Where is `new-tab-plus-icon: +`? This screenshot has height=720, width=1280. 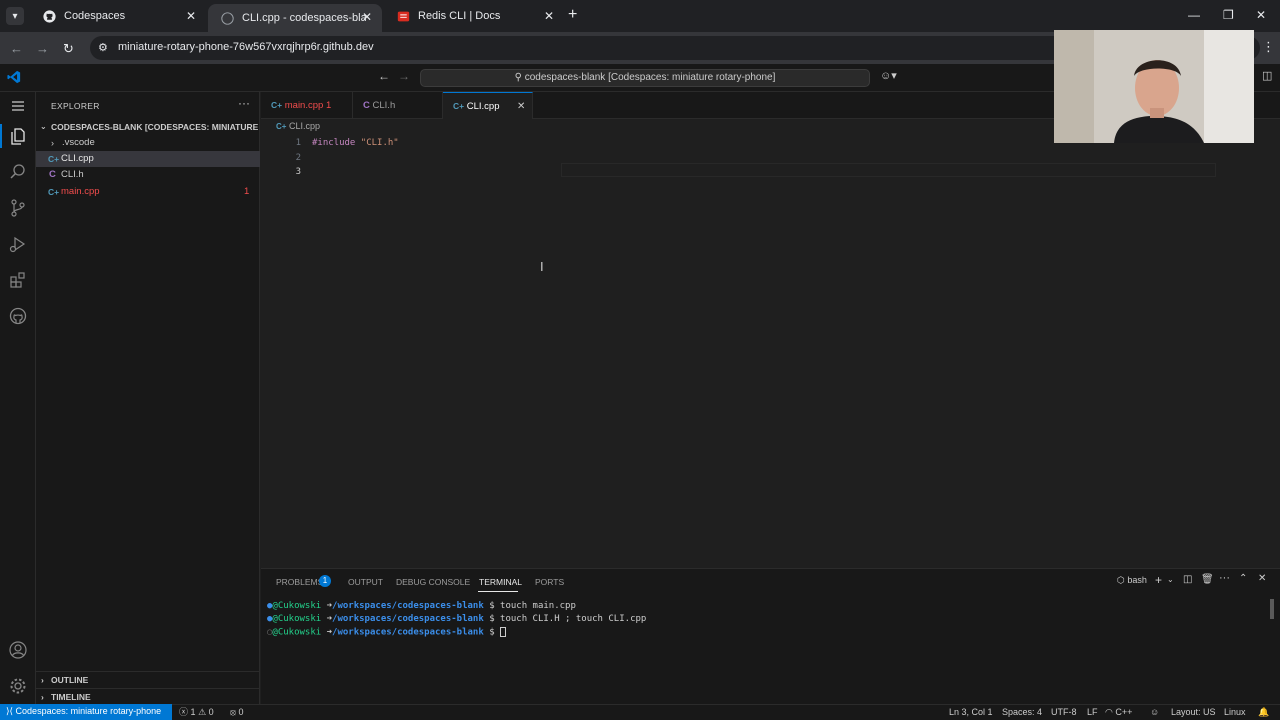 new-tab-plus-icon: + is located at coordinates (572, 15).